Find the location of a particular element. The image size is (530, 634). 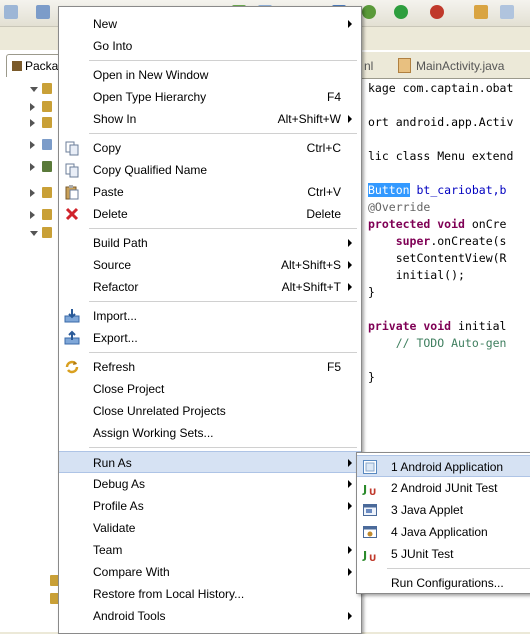

menu-item-open-type-hierarchy: Open Type Hierarchy F4 is located at coordinates (210, 97).